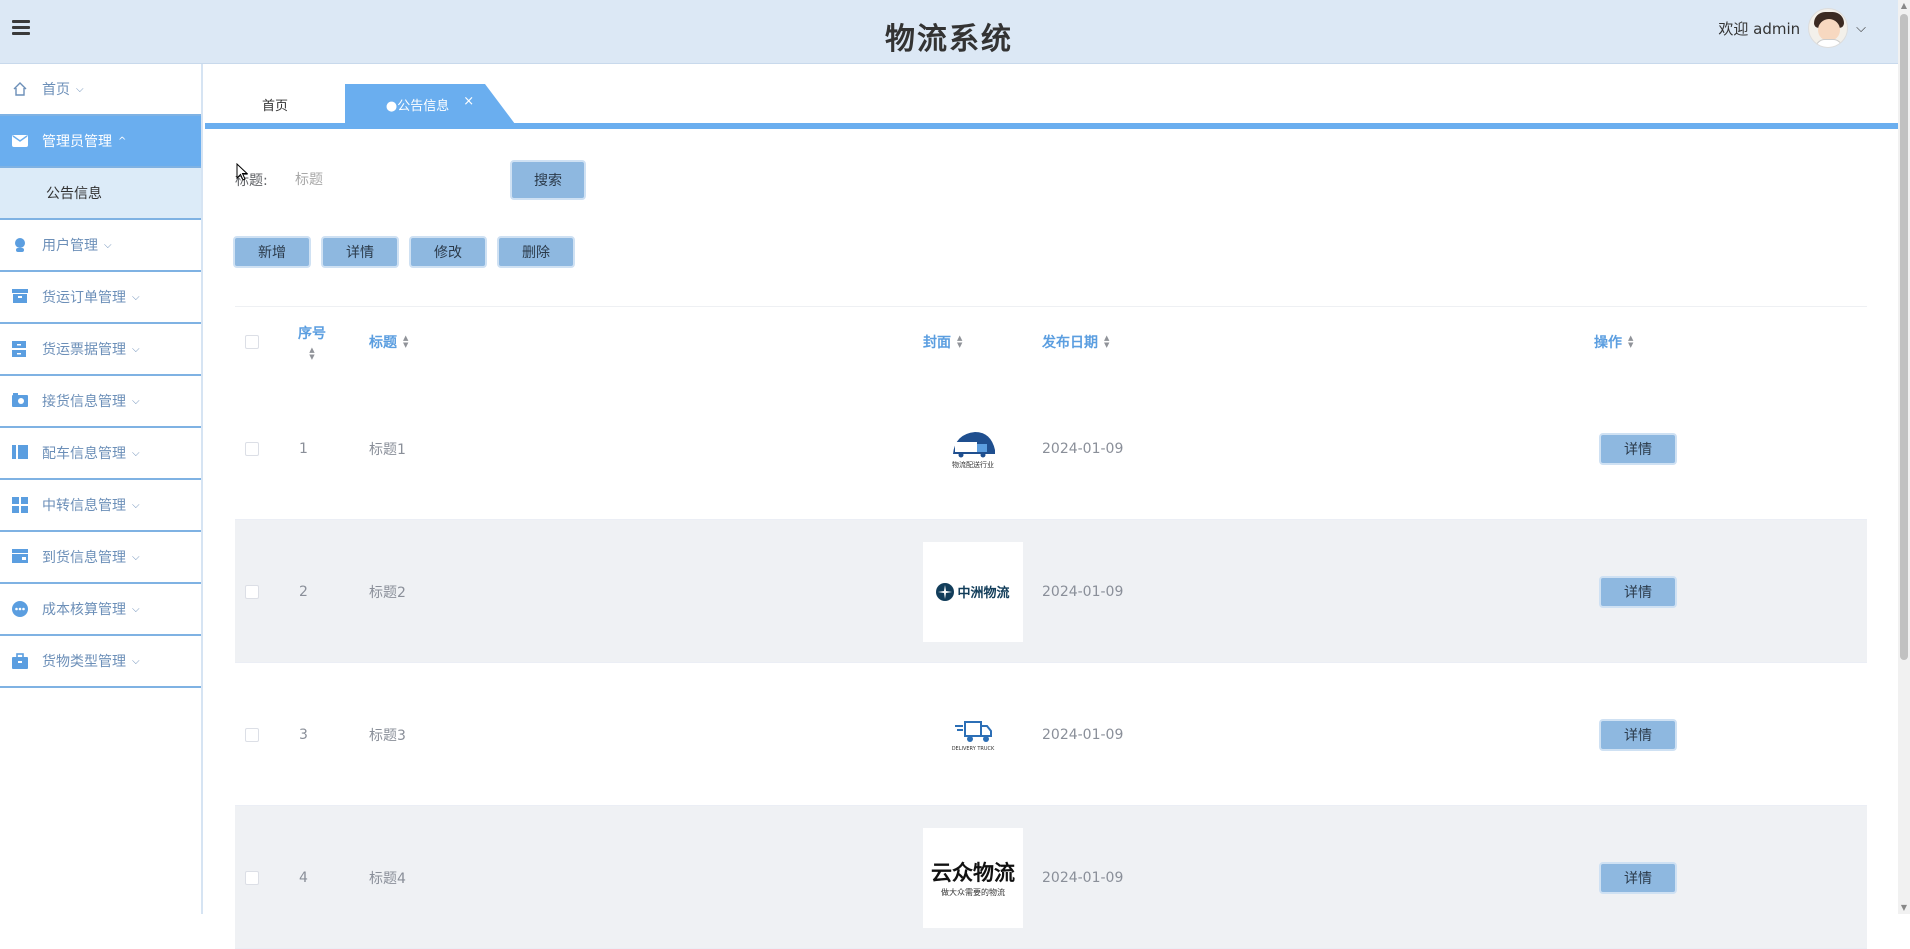  Describe the element at coordinates (973, 892) in the screenshot. I see `cover-subcaption: 做大众需要的物流` at that location.